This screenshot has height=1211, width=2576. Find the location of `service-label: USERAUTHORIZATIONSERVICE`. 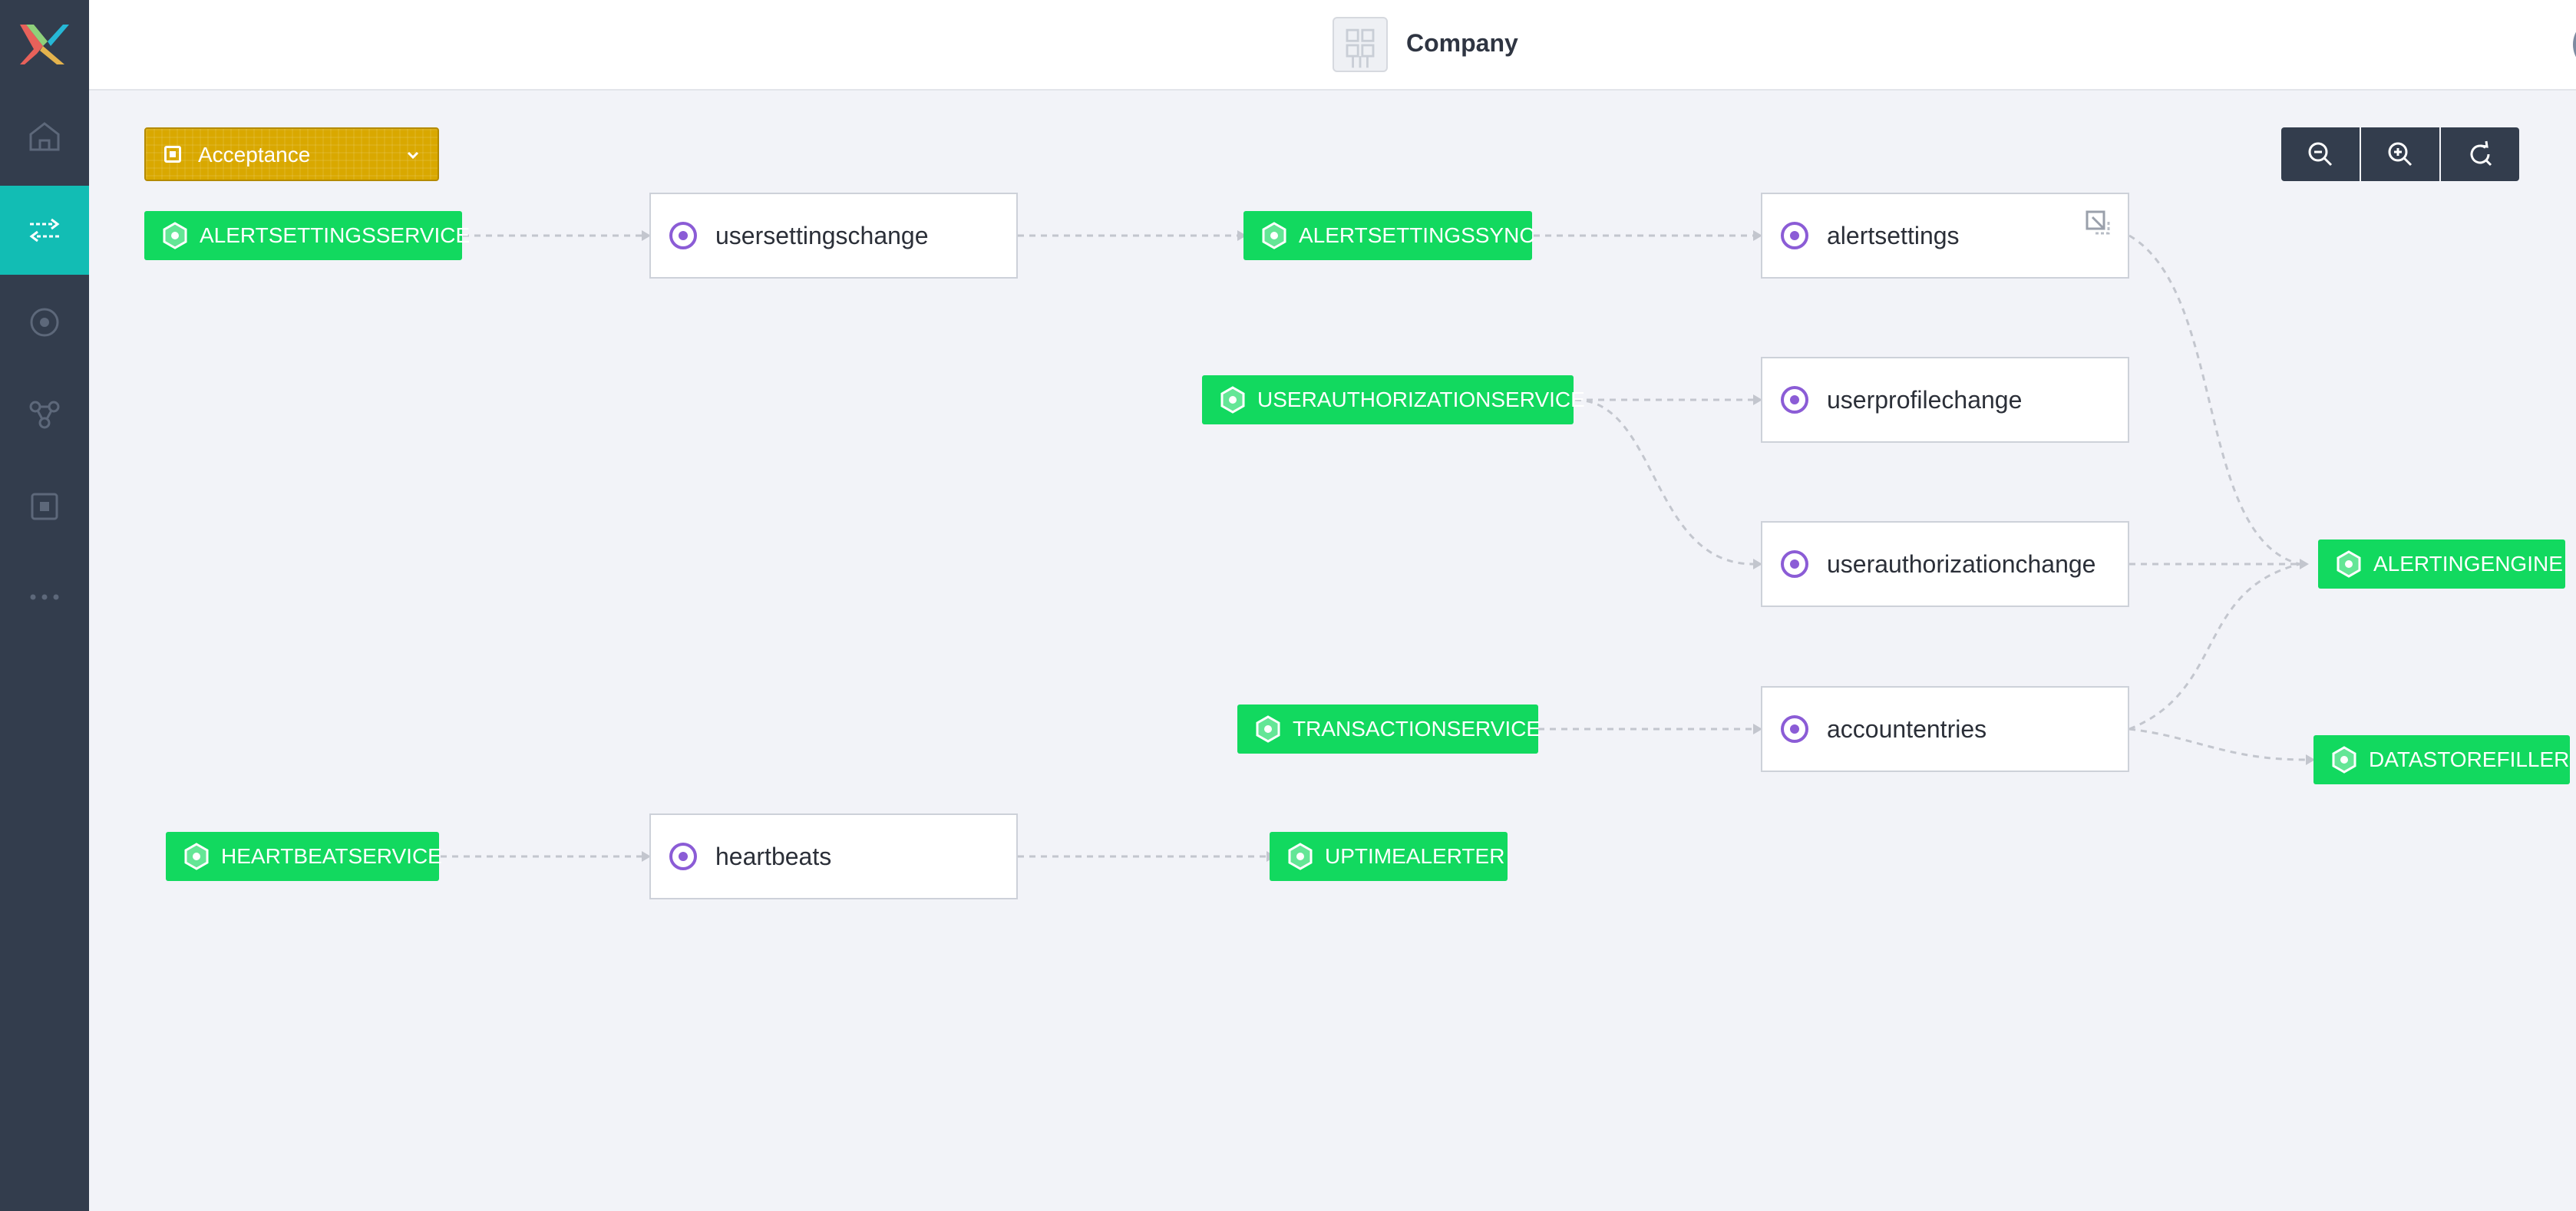

service-label: USERAUTHORIZATIONSERVICE is located at coordinates (1421, 400).